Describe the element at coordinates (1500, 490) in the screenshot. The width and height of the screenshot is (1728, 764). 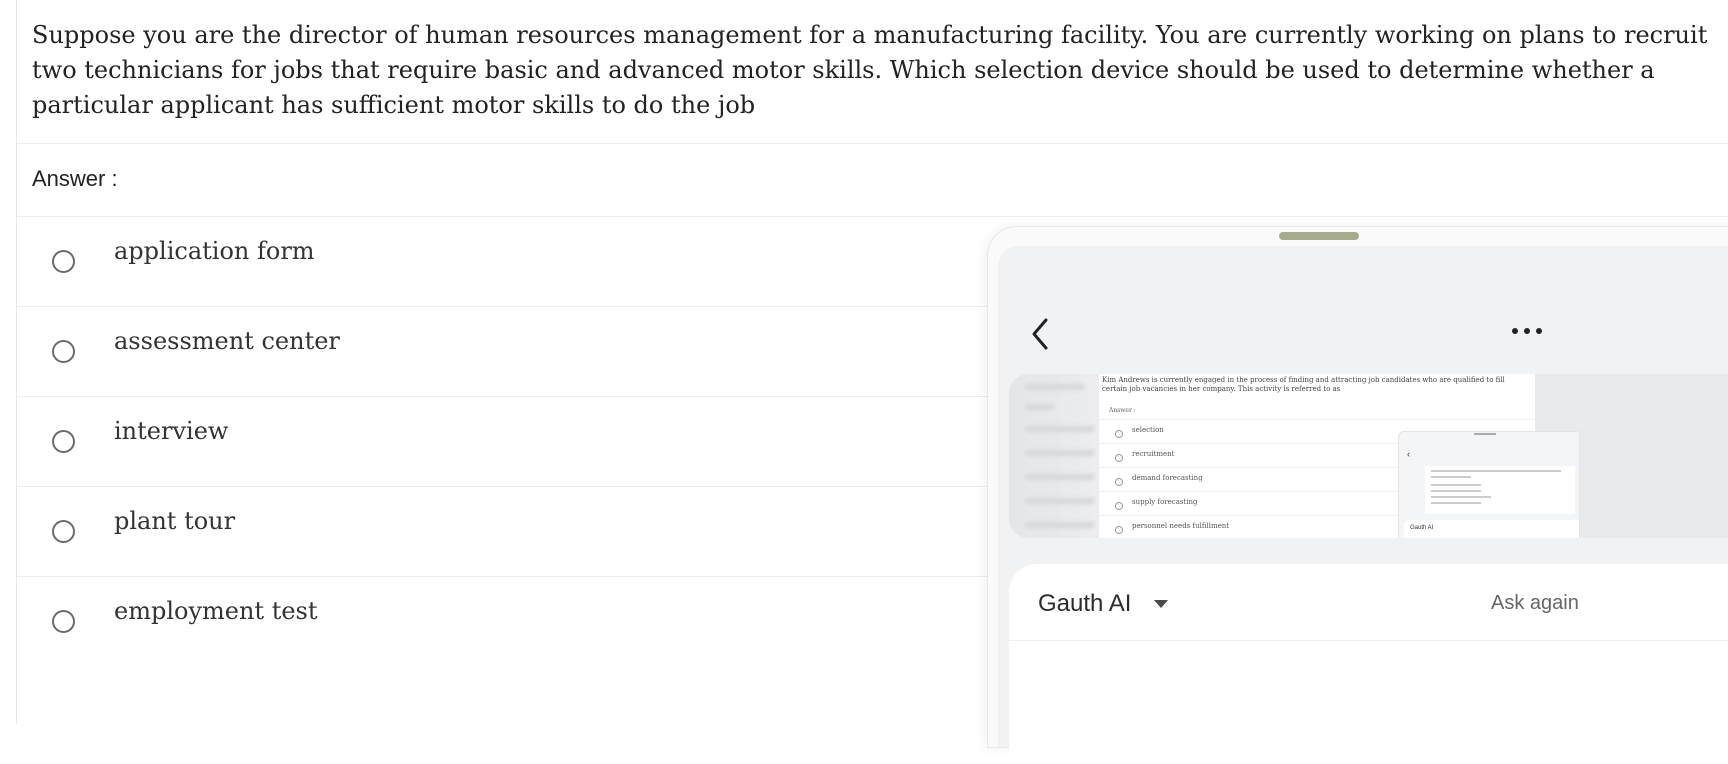
I see `mini-document` at that location.